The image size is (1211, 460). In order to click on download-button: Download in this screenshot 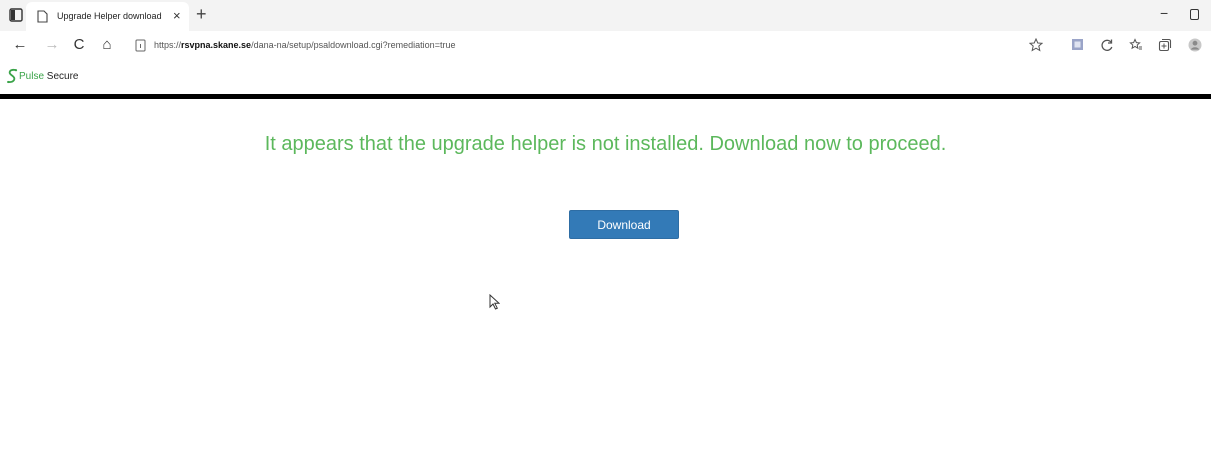, I will do `click(624, 224)`.